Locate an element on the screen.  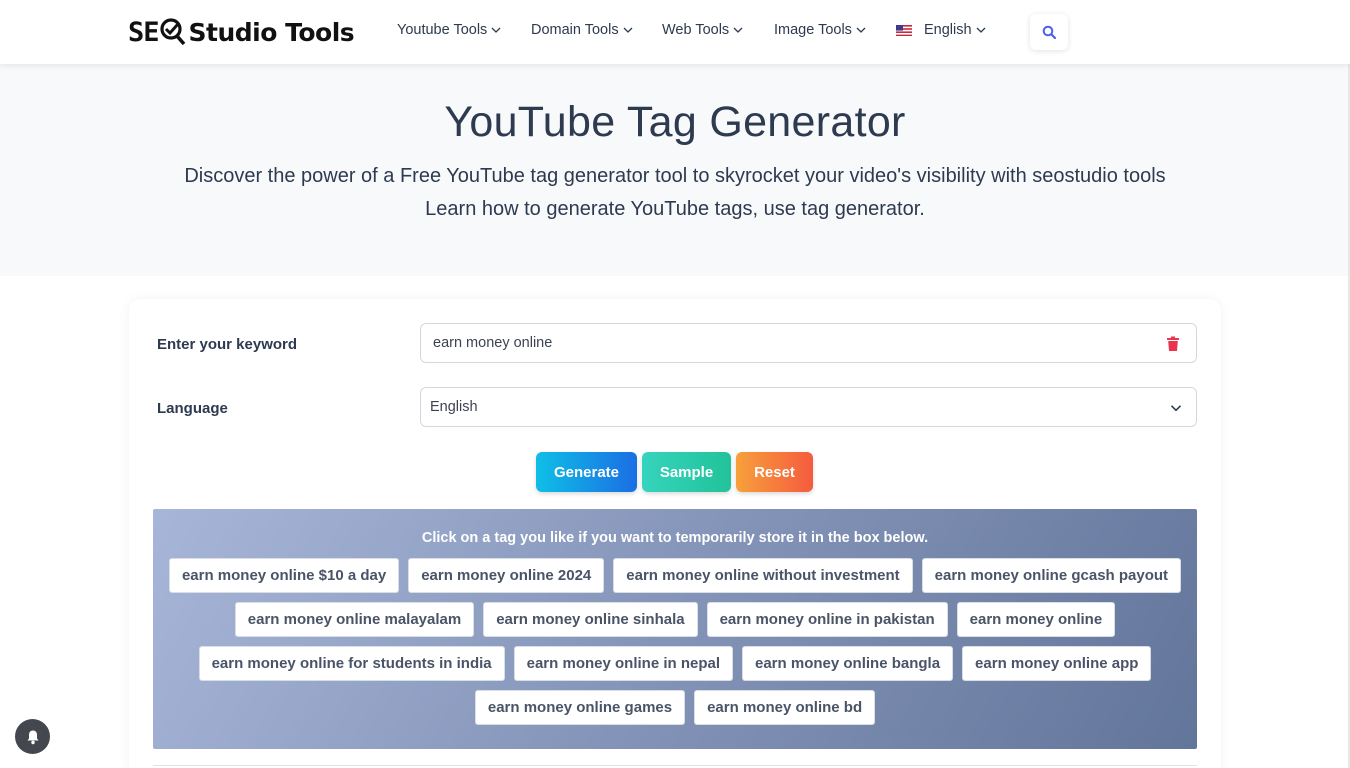
nav-language-label: English is located at coordinates (948, 30).